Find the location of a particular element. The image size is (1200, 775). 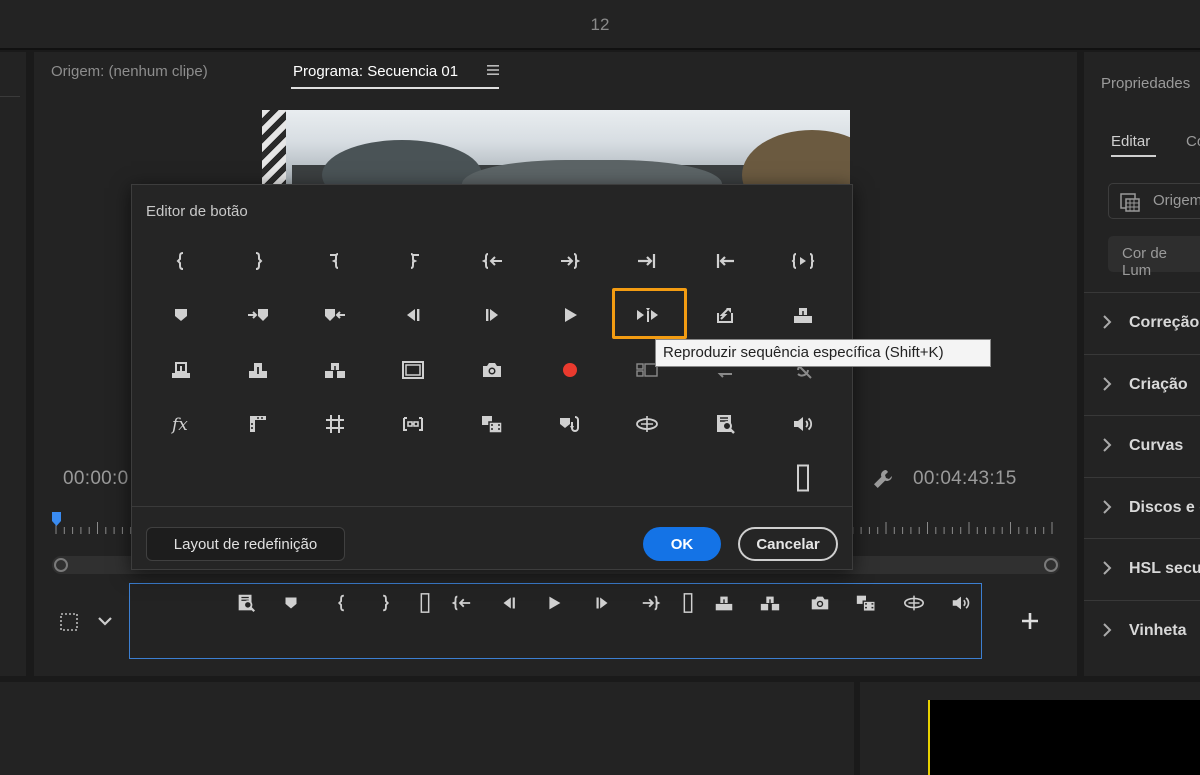

reset-layout-button: Layout de redefinição is located at coordinates (245, 544).